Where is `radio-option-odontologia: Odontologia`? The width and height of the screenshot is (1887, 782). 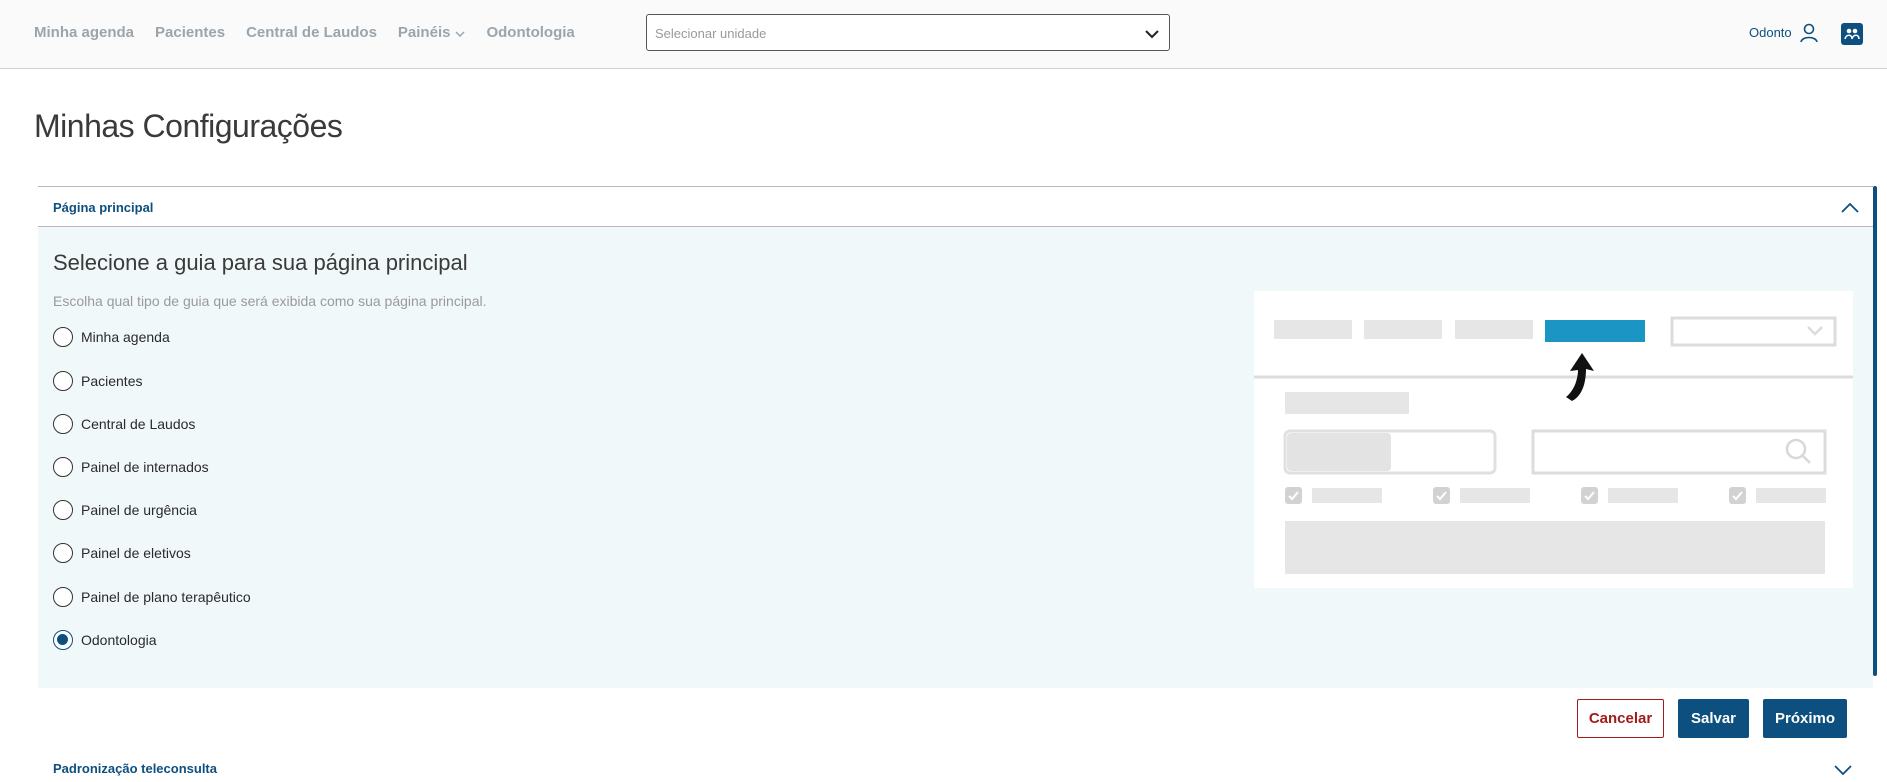 radio-option-odontologia: Odontologia is located at coordinates (105, 640).